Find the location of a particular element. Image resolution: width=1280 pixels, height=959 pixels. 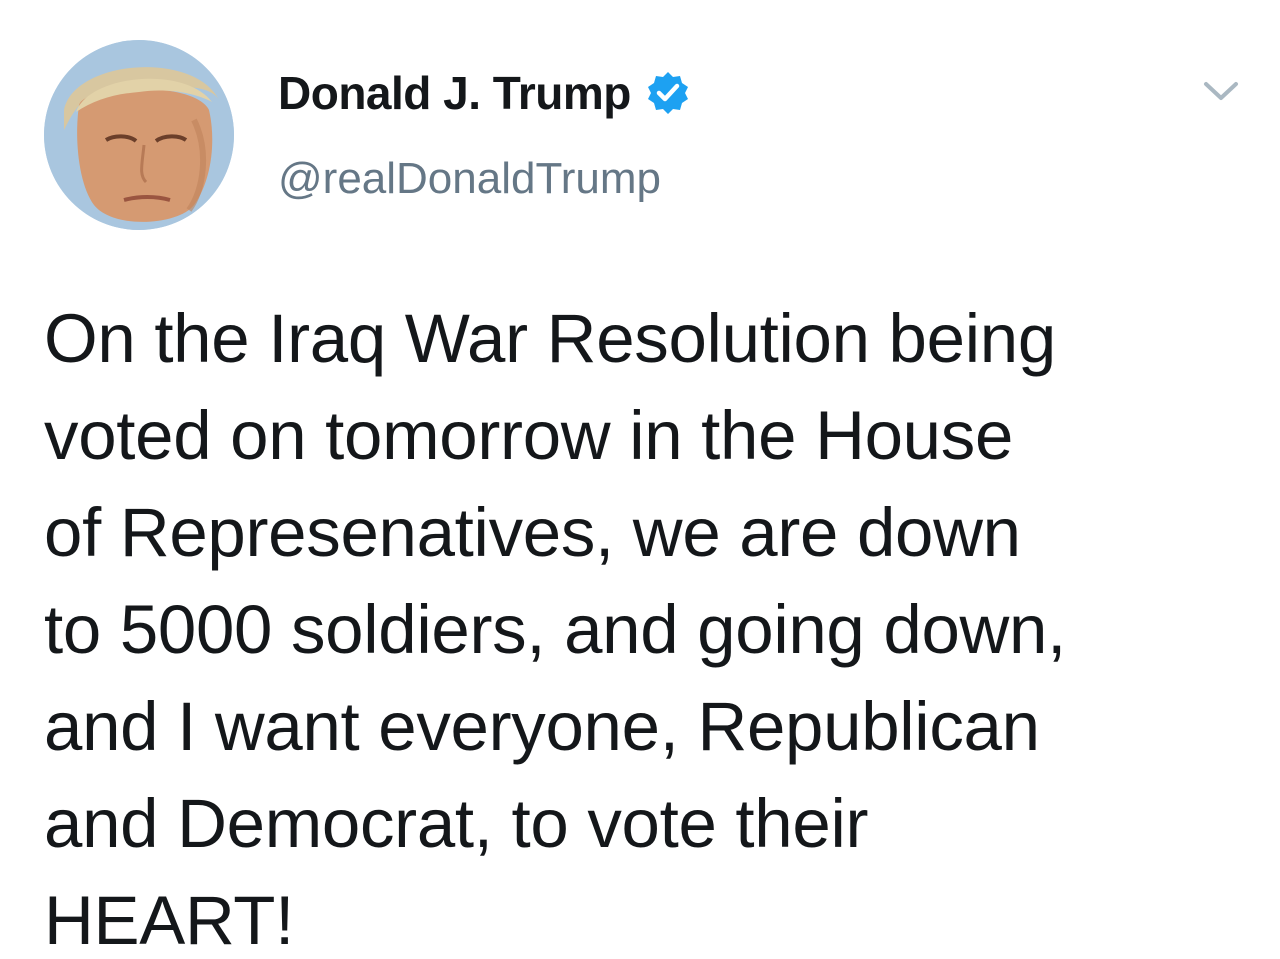

chevron-down-icon is located at coordinates (1221, 90).